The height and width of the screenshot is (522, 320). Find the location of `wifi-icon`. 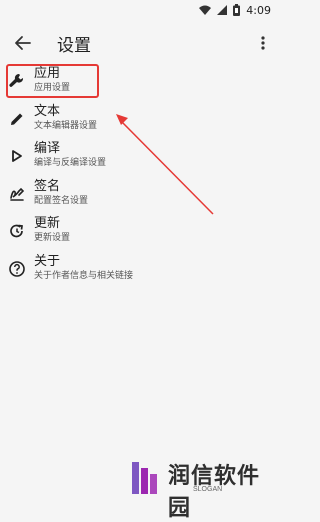

wifi-icon is located at coordinates (205, 10).